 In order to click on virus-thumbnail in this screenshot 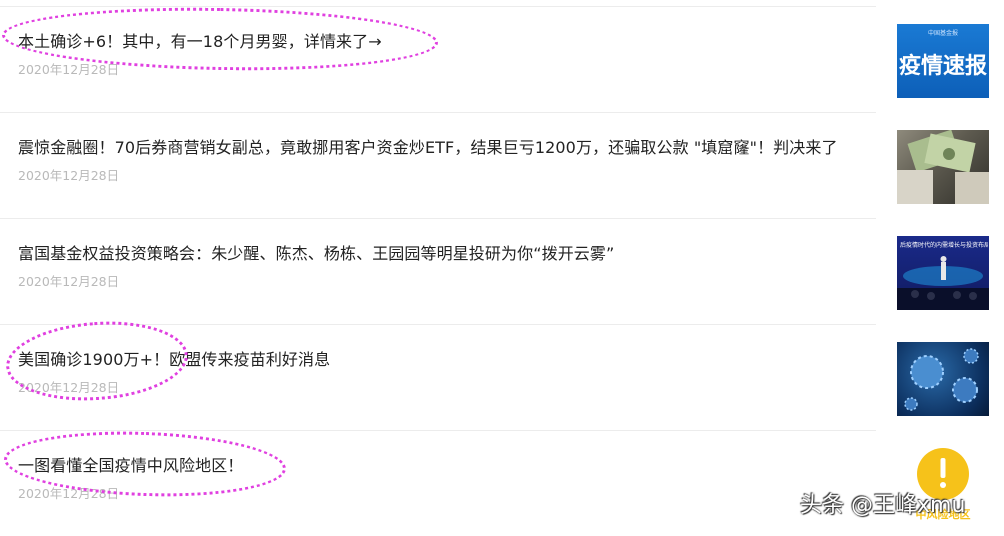, I will do `click(943, 379)`.